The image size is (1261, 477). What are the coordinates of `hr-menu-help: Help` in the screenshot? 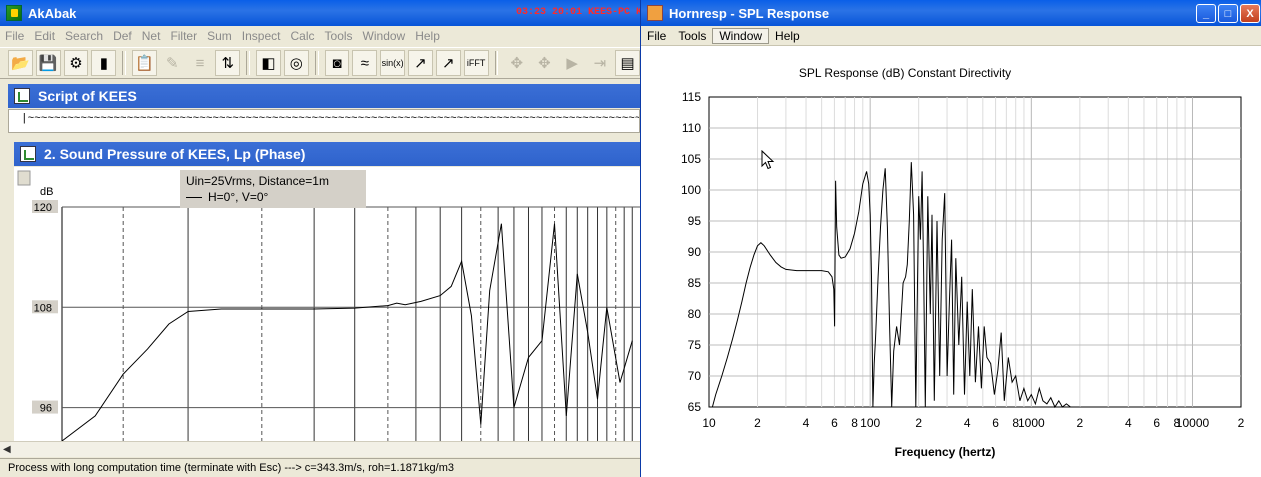 It's located at (787, 36).